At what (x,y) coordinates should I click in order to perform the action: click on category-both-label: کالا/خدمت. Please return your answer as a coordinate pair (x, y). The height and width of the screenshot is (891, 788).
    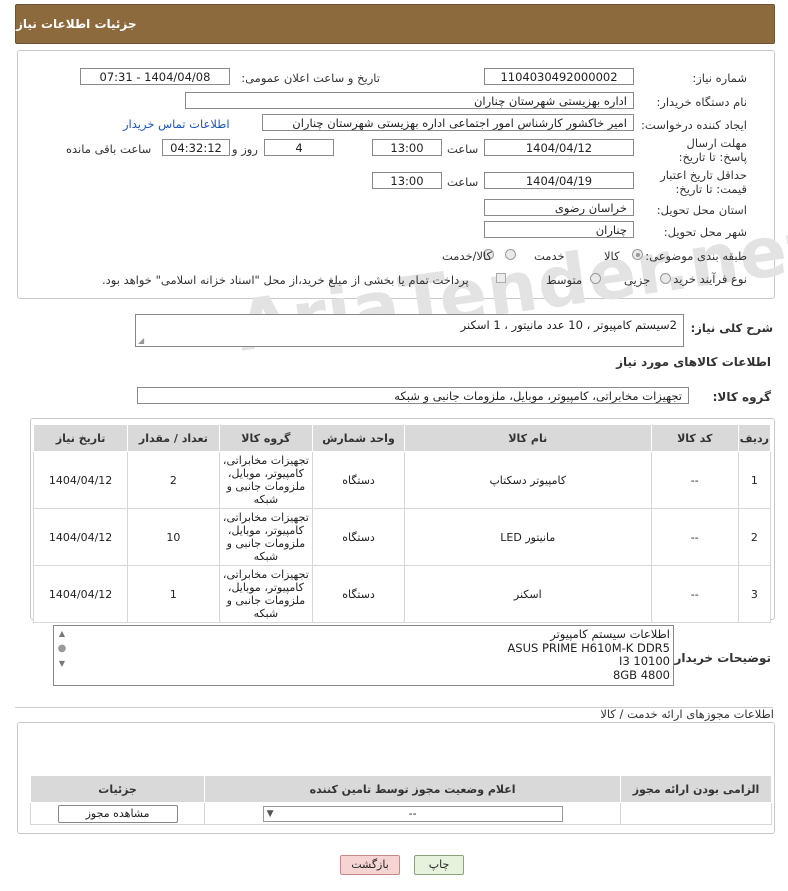
    Looking at the image, I should click on (467, 256).